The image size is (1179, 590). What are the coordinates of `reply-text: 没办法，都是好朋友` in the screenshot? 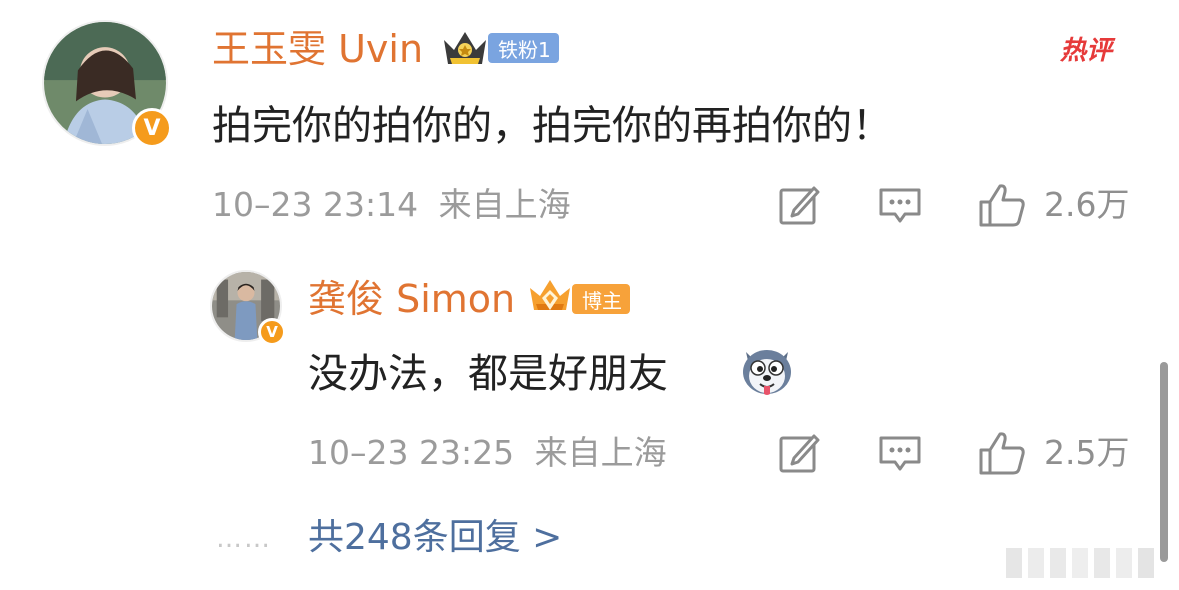 It's located at (488, 374).